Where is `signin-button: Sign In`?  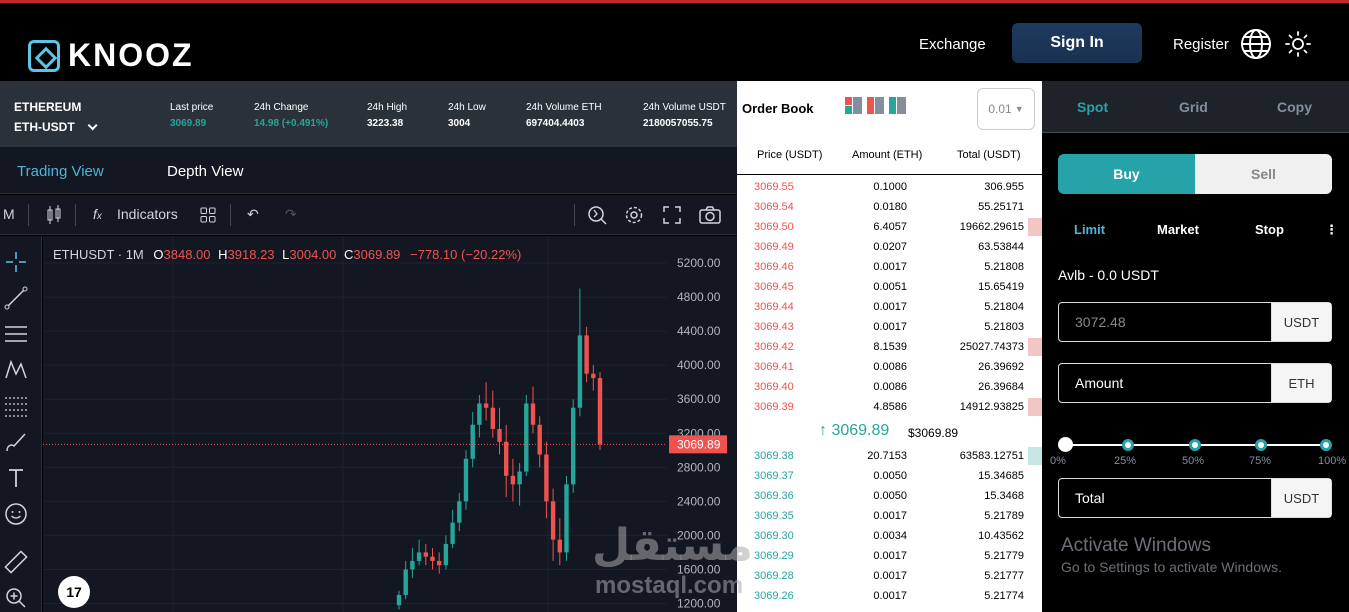 signin-button: Sign In is located at coordinates (1077, 43).